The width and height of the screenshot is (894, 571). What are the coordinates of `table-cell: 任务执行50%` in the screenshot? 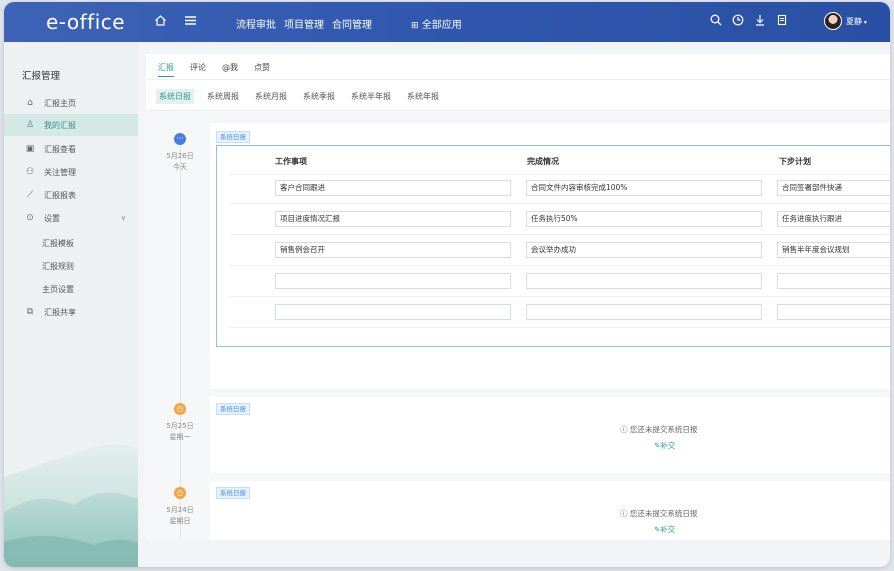 It's located at (644, 219).